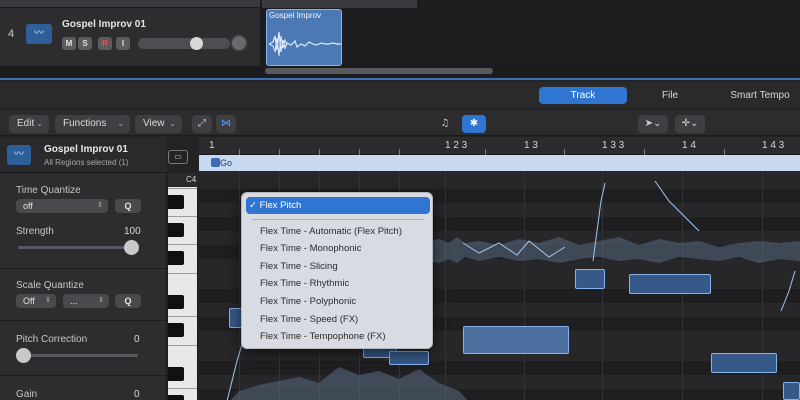 The width and height of the screenshot is (800, 400). I want to click on horizontal-scrollbar, so click(379, 71).